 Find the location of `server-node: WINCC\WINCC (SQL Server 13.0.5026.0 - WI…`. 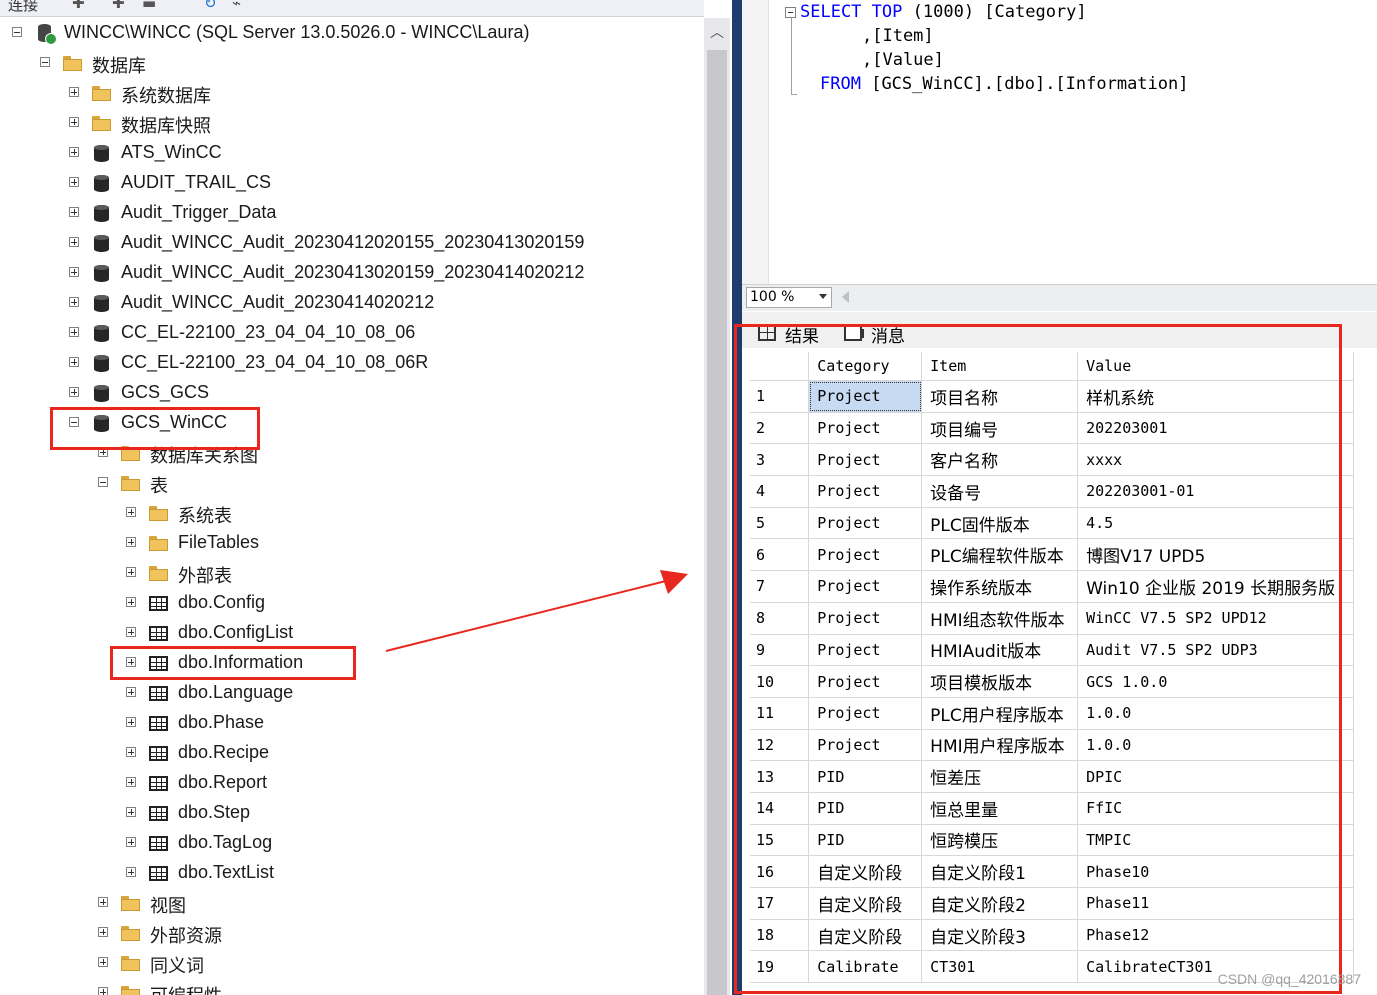

server-node: WINCC\WINCC (SQL Server 13.0.5026.0 - WI… is located at coordinates (352, 33).